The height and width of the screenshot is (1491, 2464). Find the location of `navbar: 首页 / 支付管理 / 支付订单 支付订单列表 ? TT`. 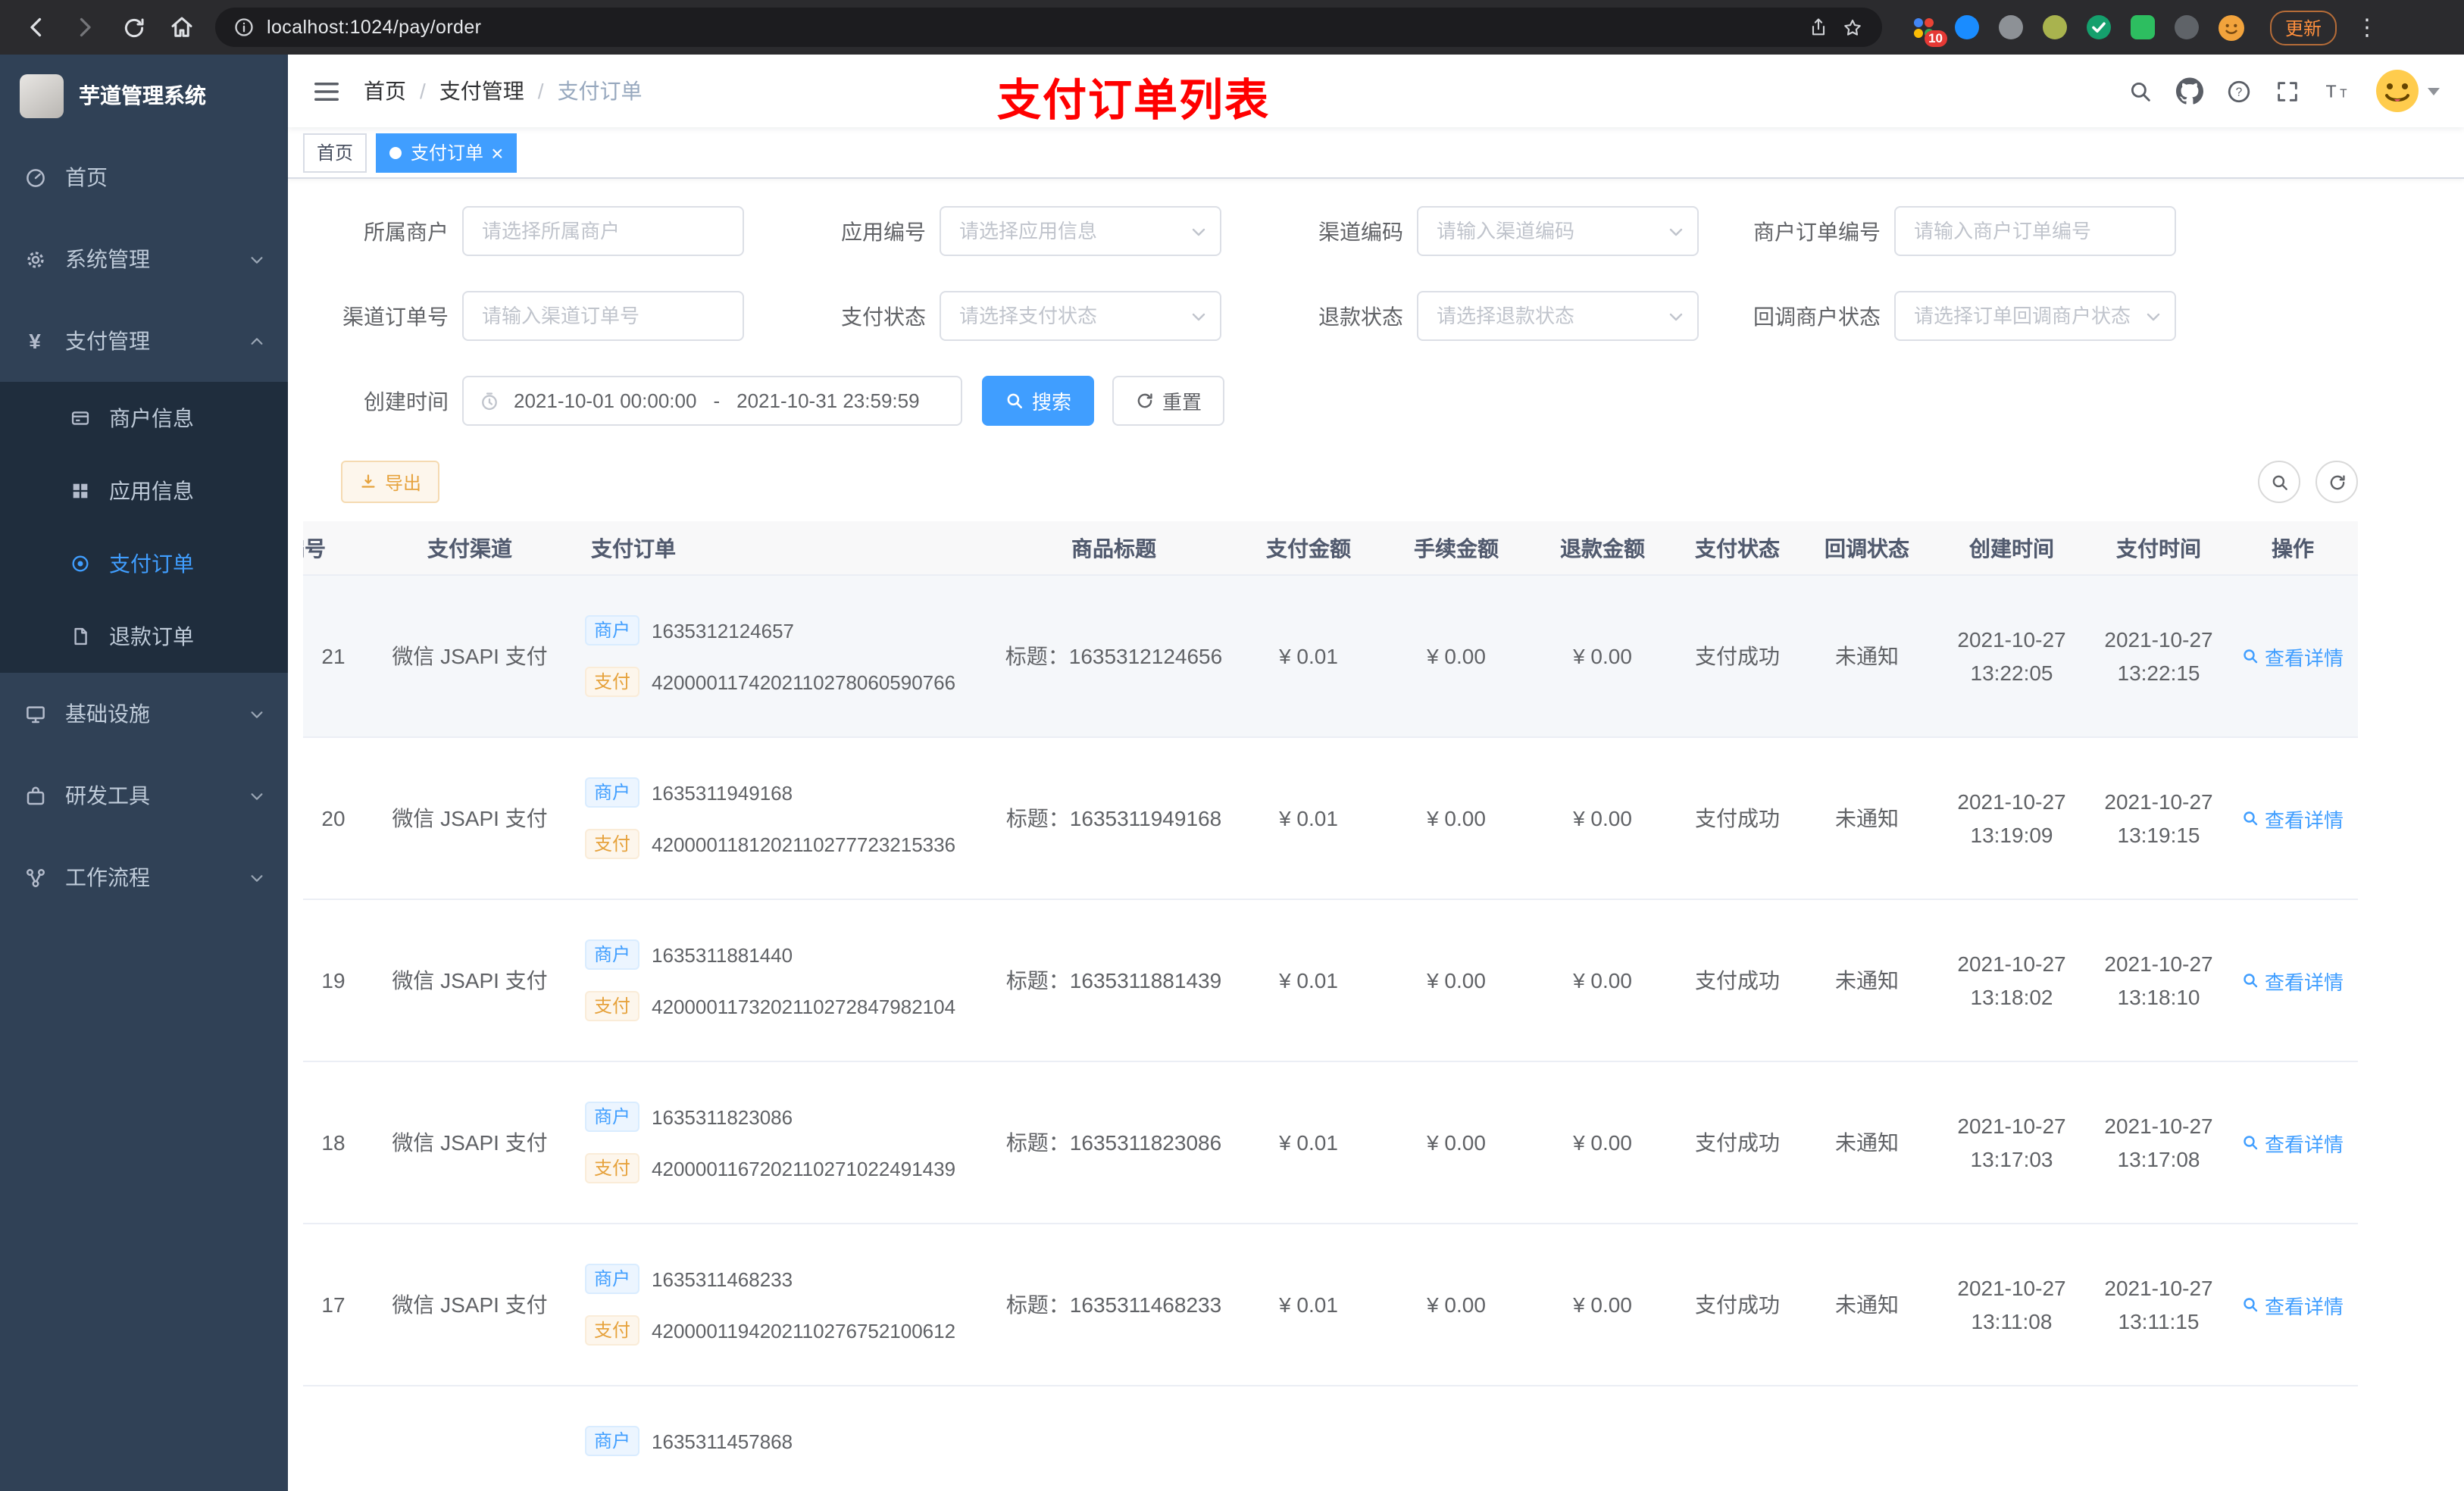

navbar: 首页 / 支付管理 / 支付订单 支付订单列表 ? TT is located at coordinates (1376, 91).